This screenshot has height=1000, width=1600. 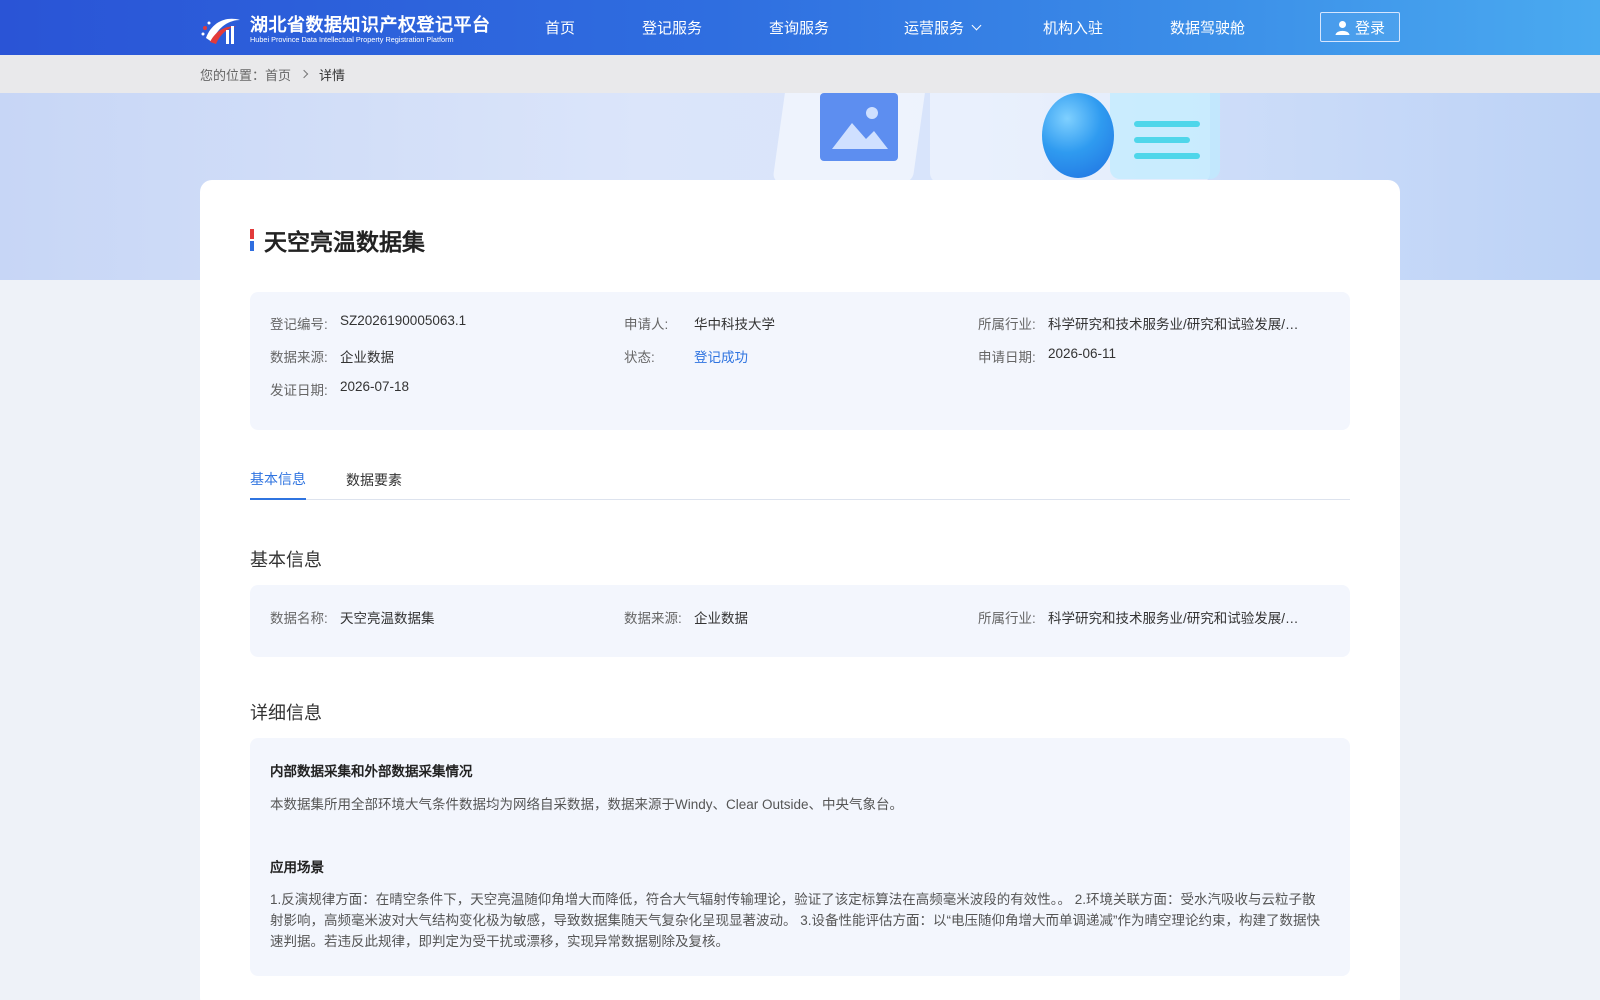 I want to click on title-accent-bar, so click(x=252, y=240).